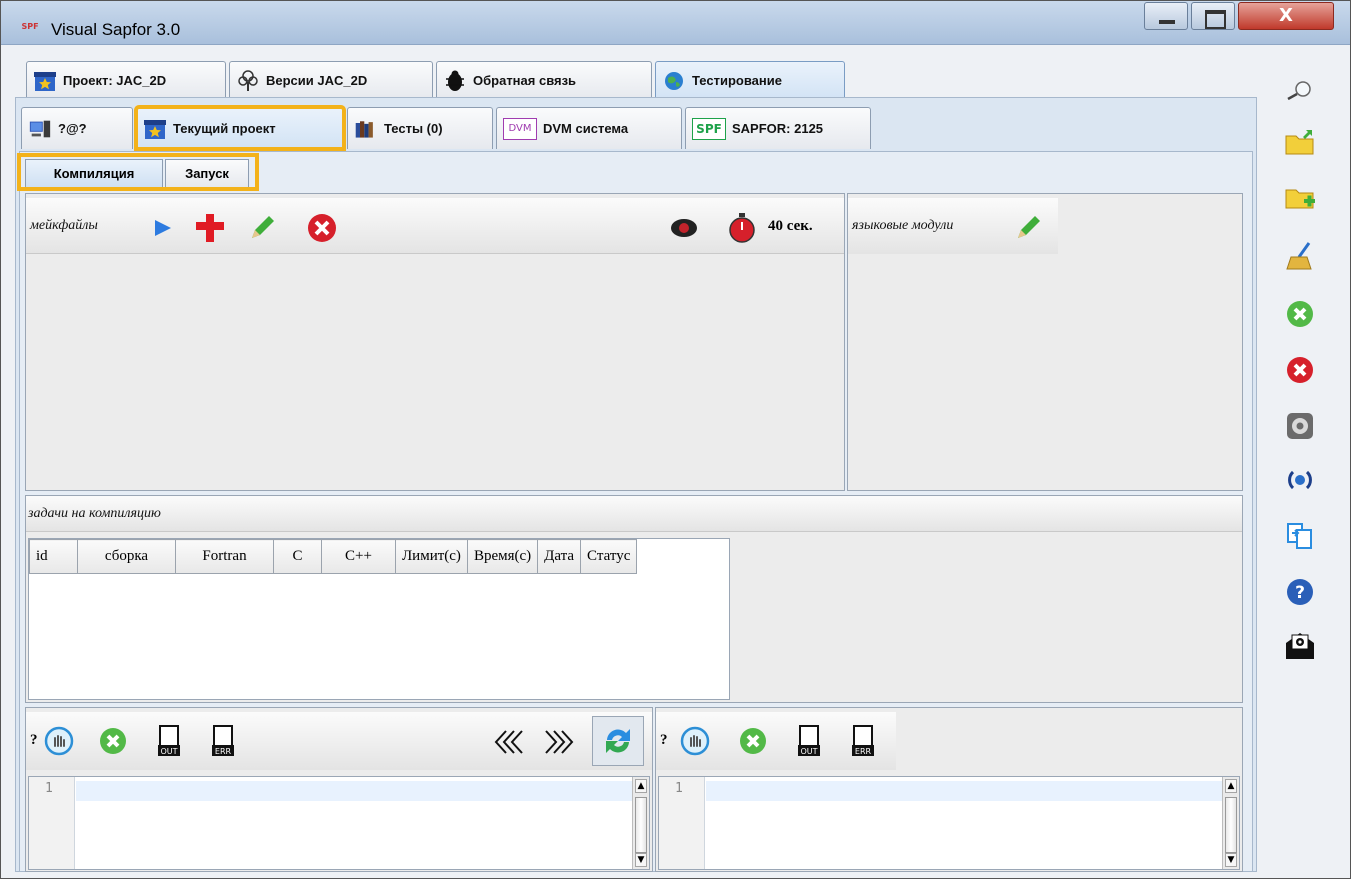  What do you see at coordinates (778, 128) in the screenshot?
I see `tab-sapfor: SPF SAPFOR: 2125` at bounding box center [778, 128].